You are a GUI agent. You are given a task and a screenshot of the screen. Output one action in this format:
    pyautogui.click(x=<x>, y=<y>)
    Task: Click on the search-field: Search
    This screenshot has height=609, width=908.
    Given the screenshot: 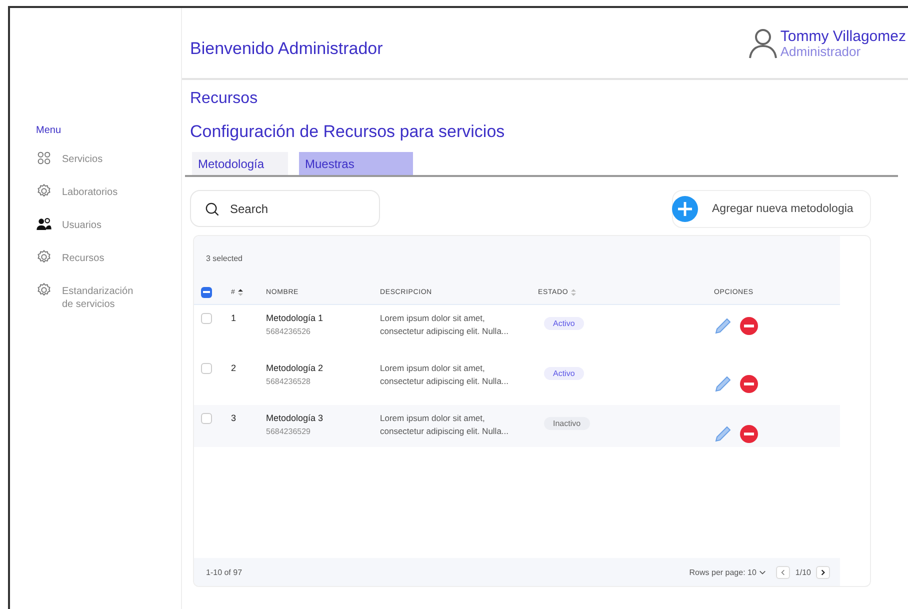 What is the action you would take?
    pyautogui.click(x=285, y=208)
    